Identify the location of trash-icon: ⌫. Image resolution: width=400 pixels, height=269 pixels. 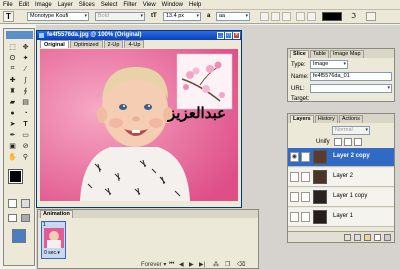
(241, 264).